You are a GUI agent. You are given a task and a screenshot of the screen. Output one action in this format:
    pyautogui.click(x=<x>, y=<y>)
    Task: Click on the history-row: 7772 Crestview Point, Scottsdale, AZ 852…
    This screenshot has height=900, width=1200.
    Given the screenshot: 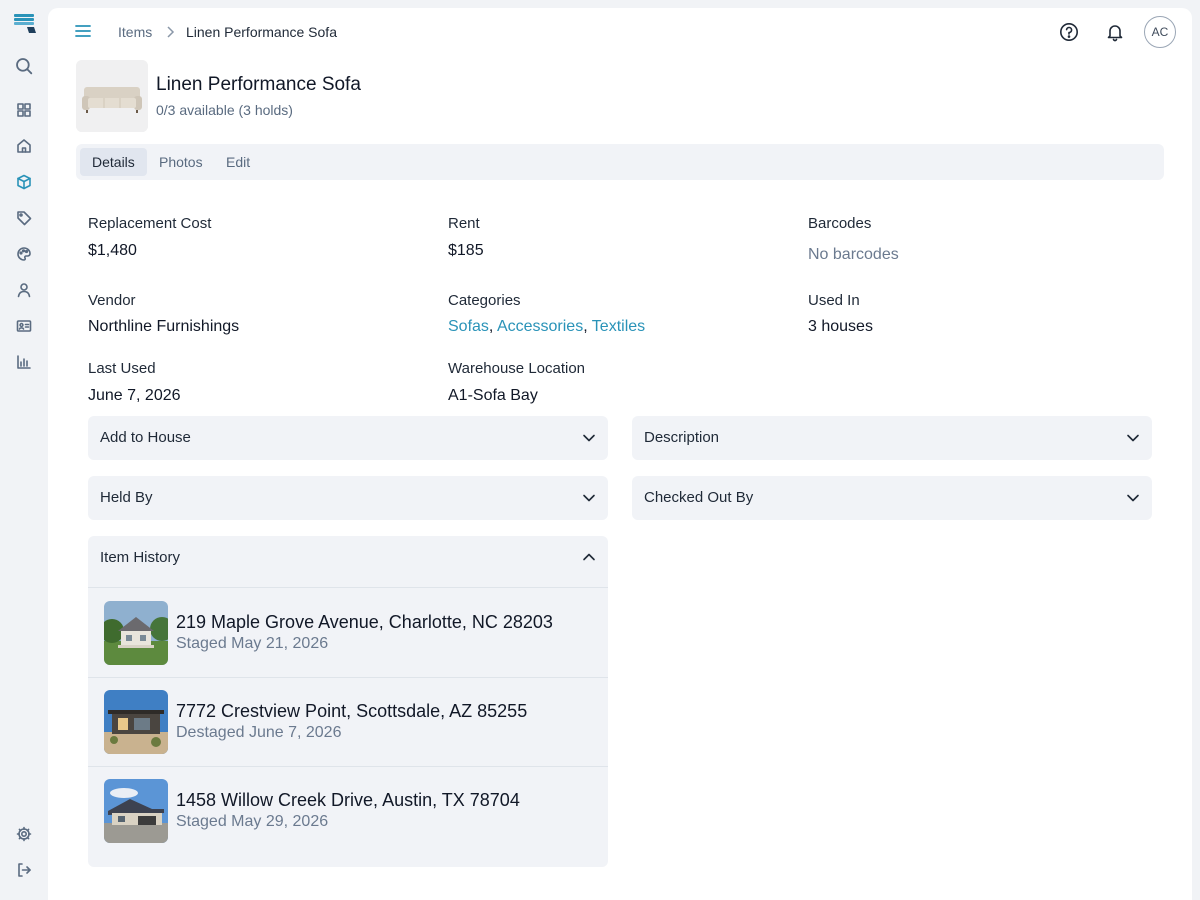 What is the action you would take?
    pyautogui.click(x=348, y=722)
    